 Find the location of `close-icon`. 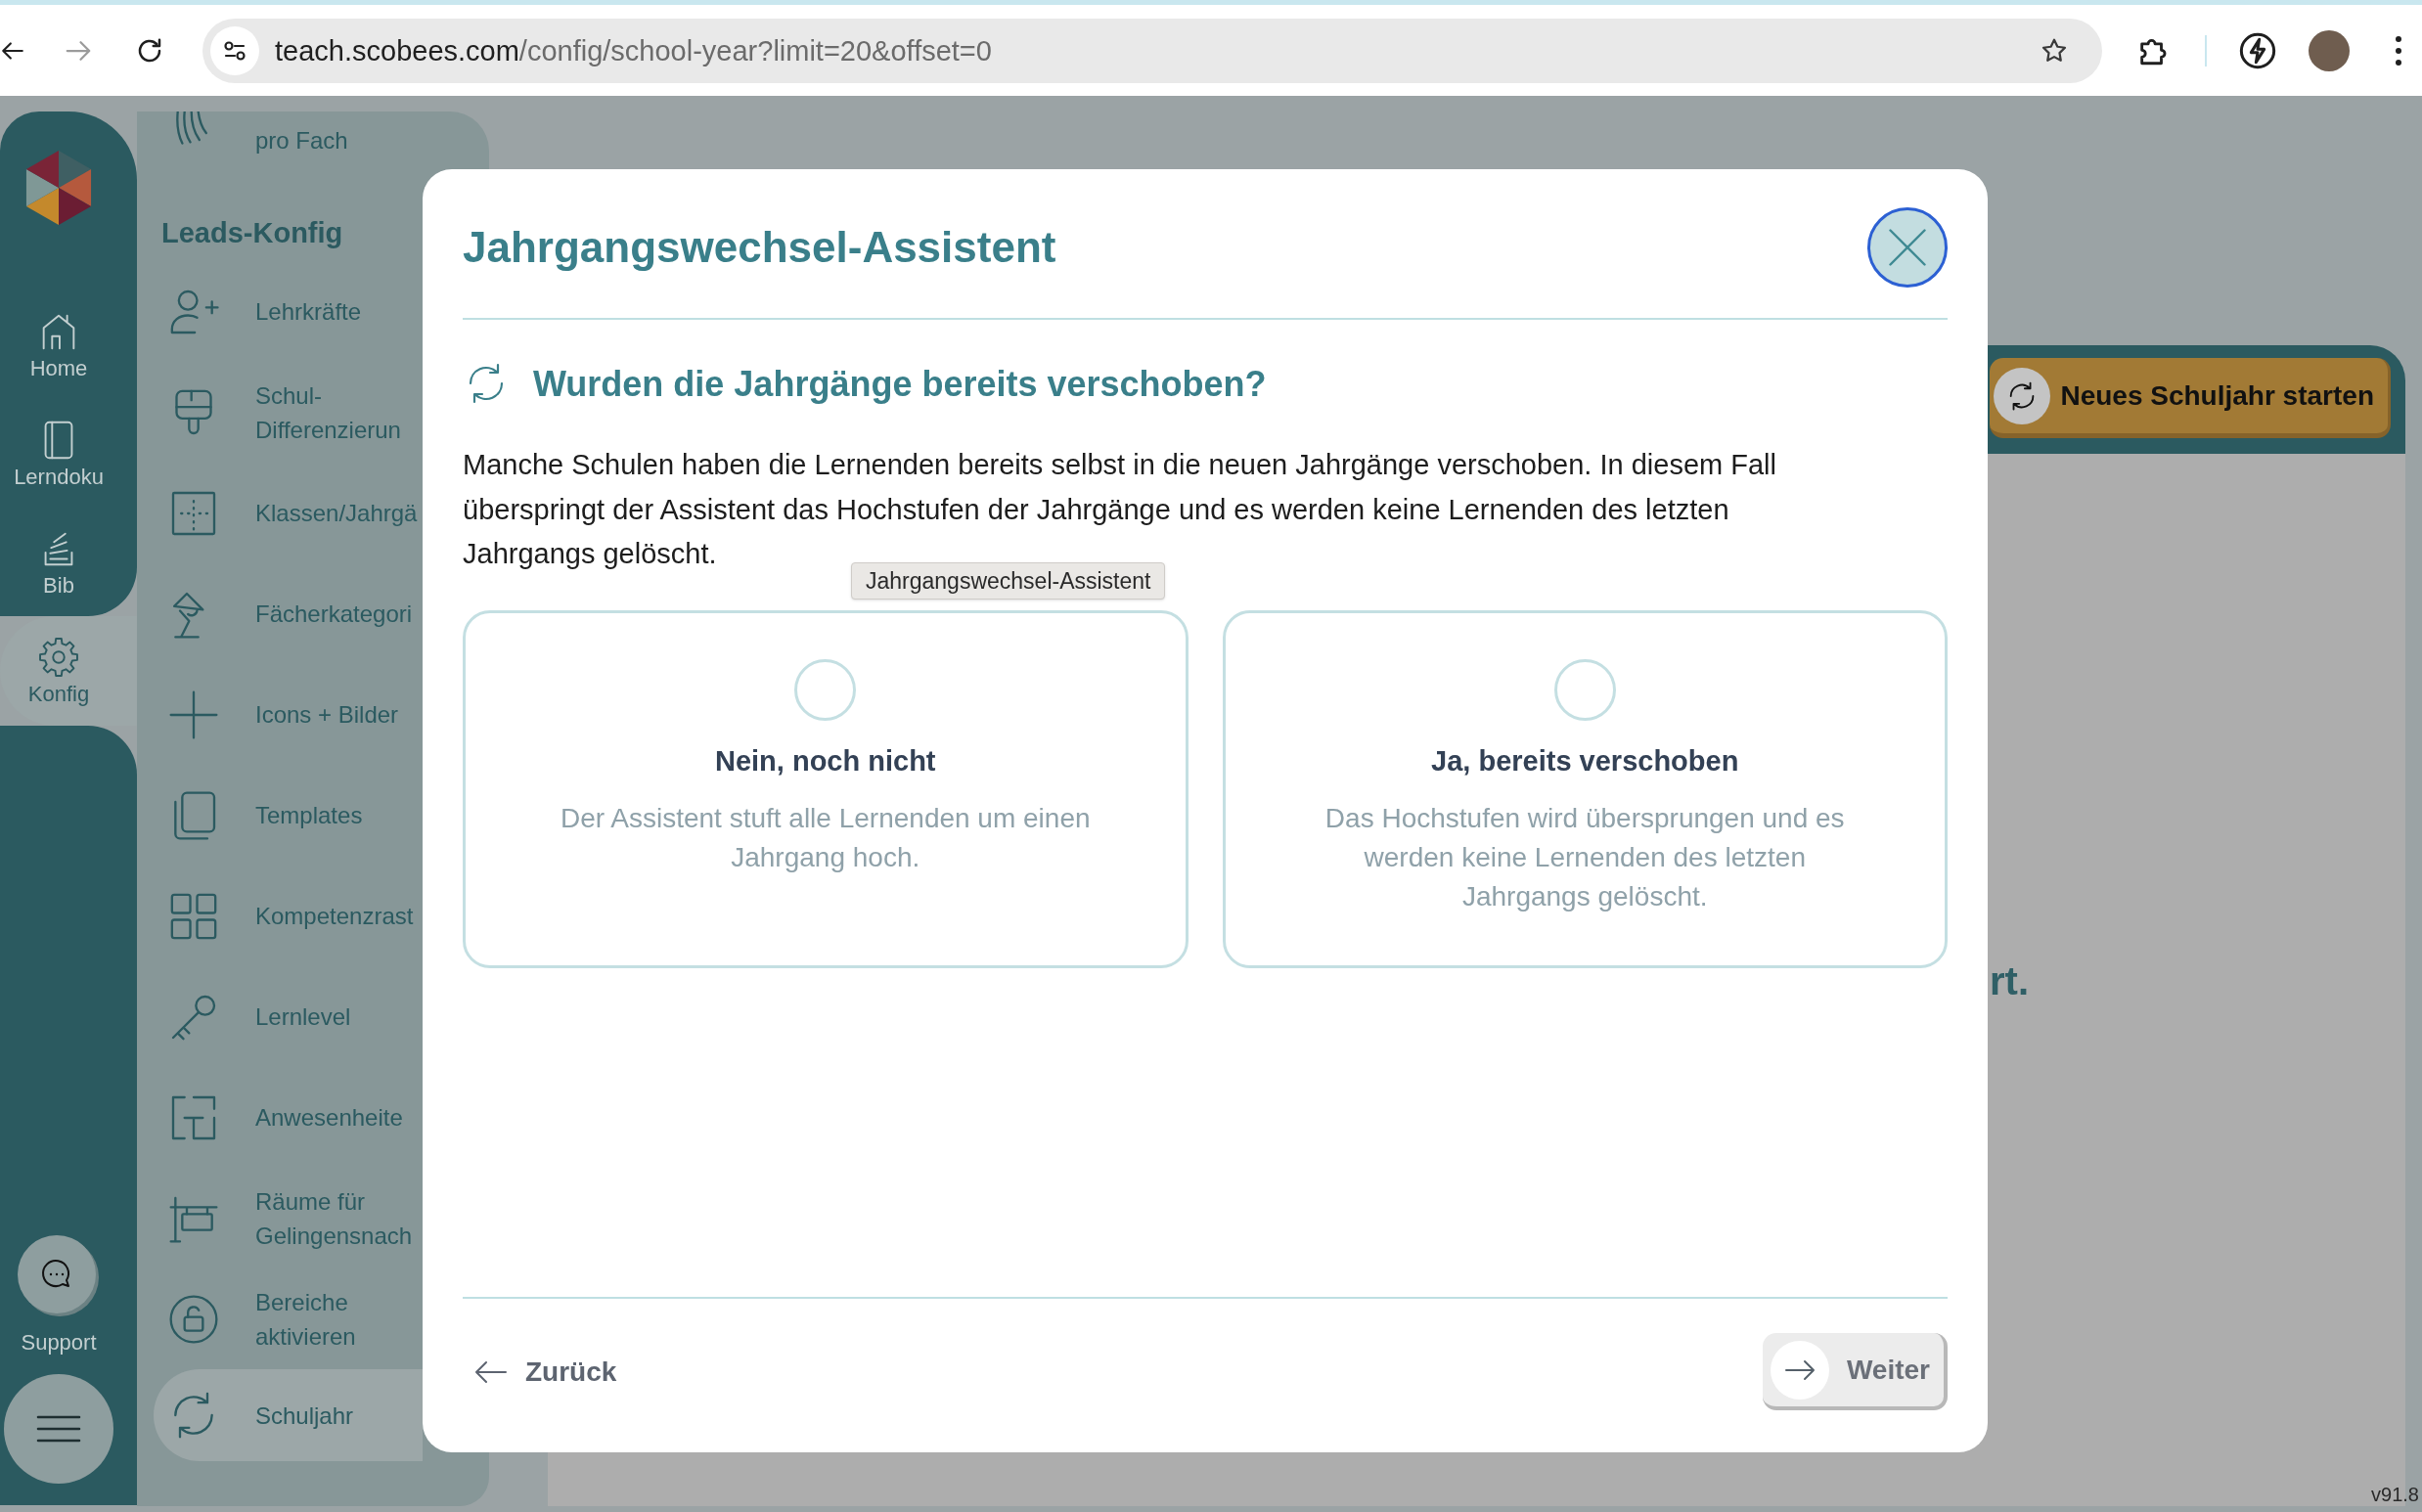

close-icon is located at coordinates (1908, 248).